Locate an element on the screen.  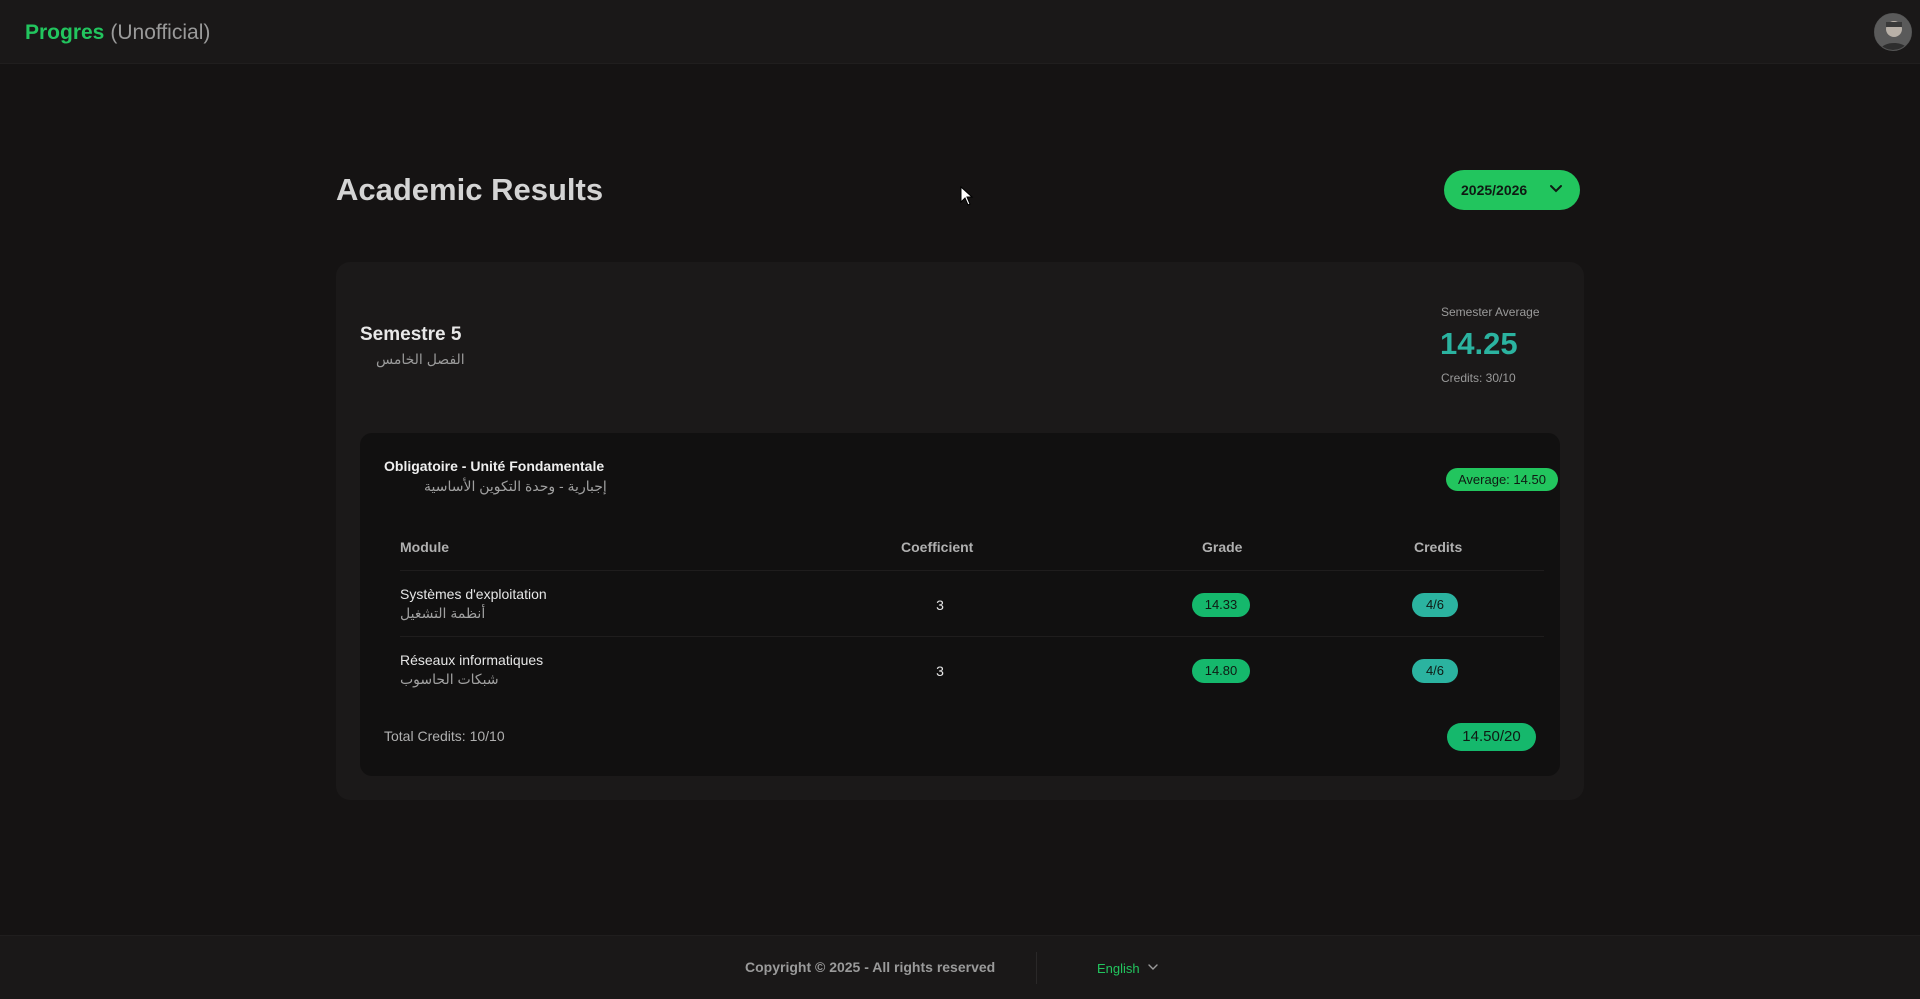
page-title: Academic Results is located at coordinates (470, 189).